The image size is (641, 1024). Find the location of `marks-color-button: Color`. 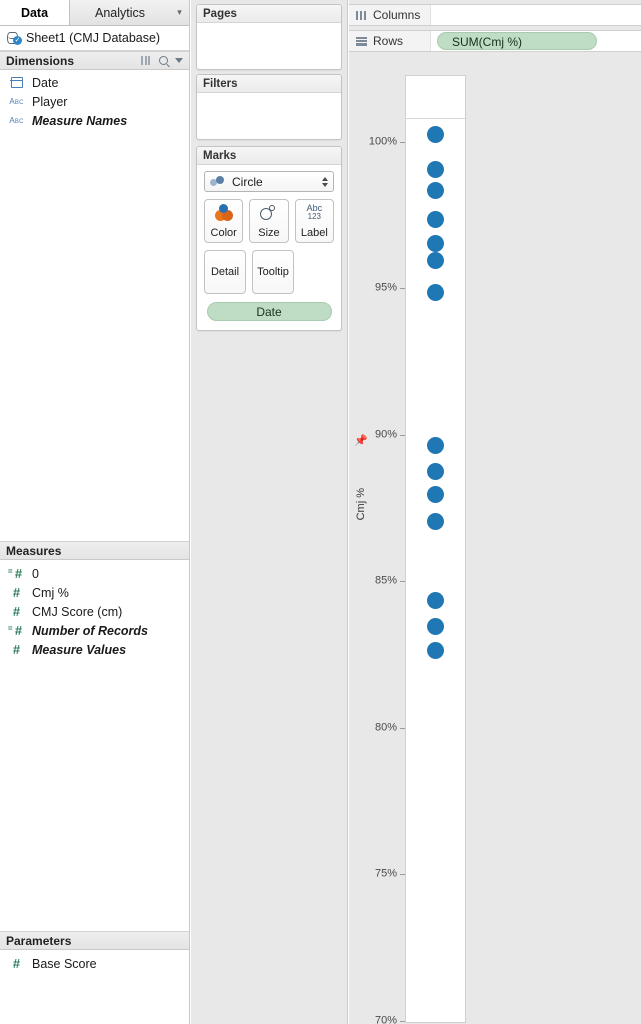

marks-color-button: Color is located at coordinates (224, 221).